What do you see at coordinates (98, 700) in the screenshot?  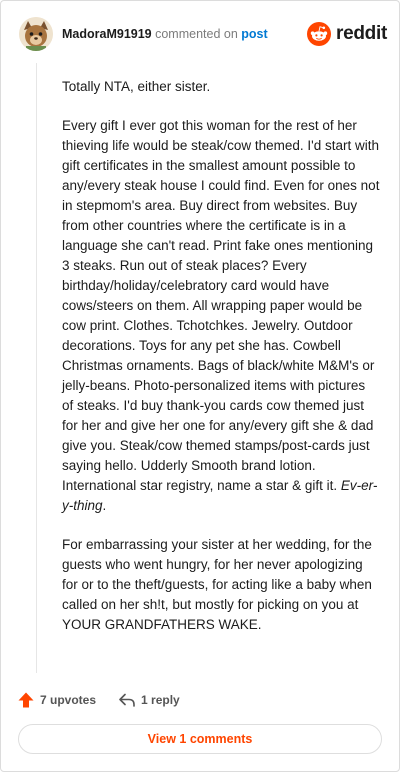 I see `comment-actions: 7 upvotes 1 reply` at bounding box center [98, 700].